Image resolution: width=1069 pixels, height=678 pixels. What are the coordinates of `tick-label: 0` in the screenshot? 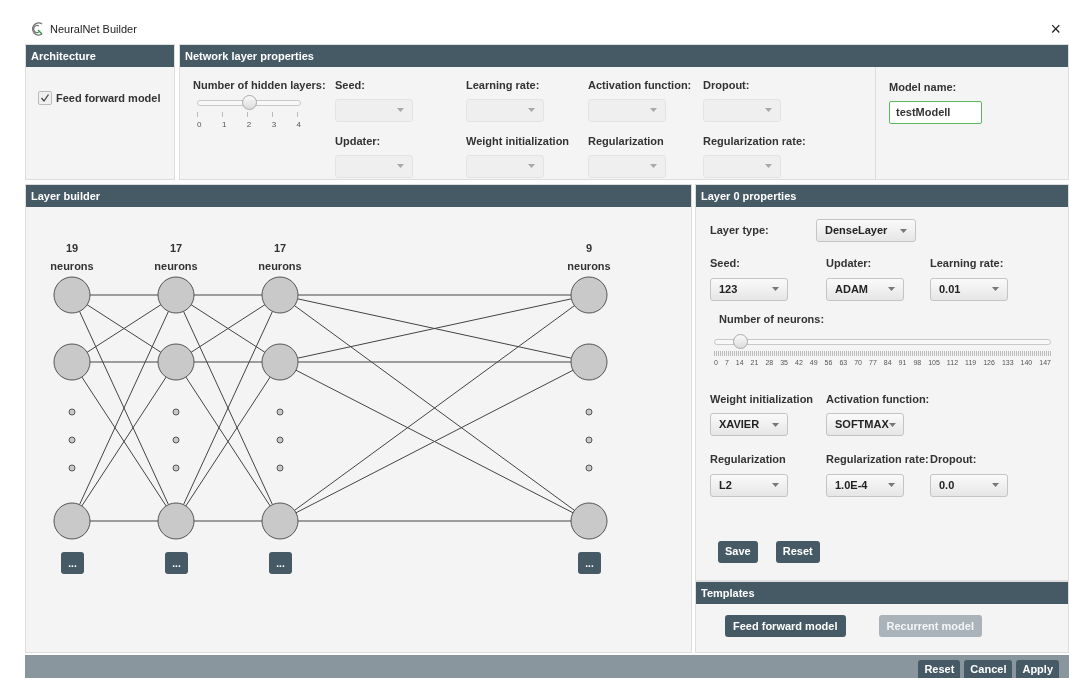 It's located at (199, 124).